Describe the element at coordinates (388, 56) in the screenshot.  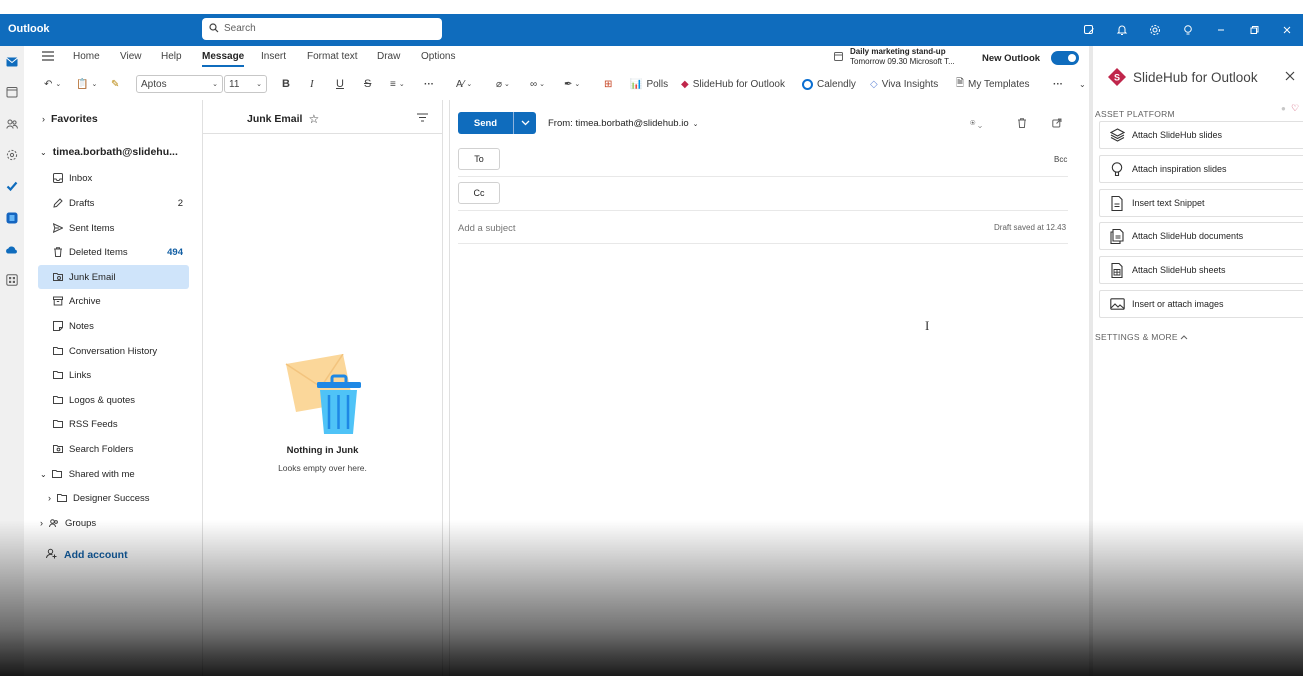
I see `tab-draw: Draw` at that location.